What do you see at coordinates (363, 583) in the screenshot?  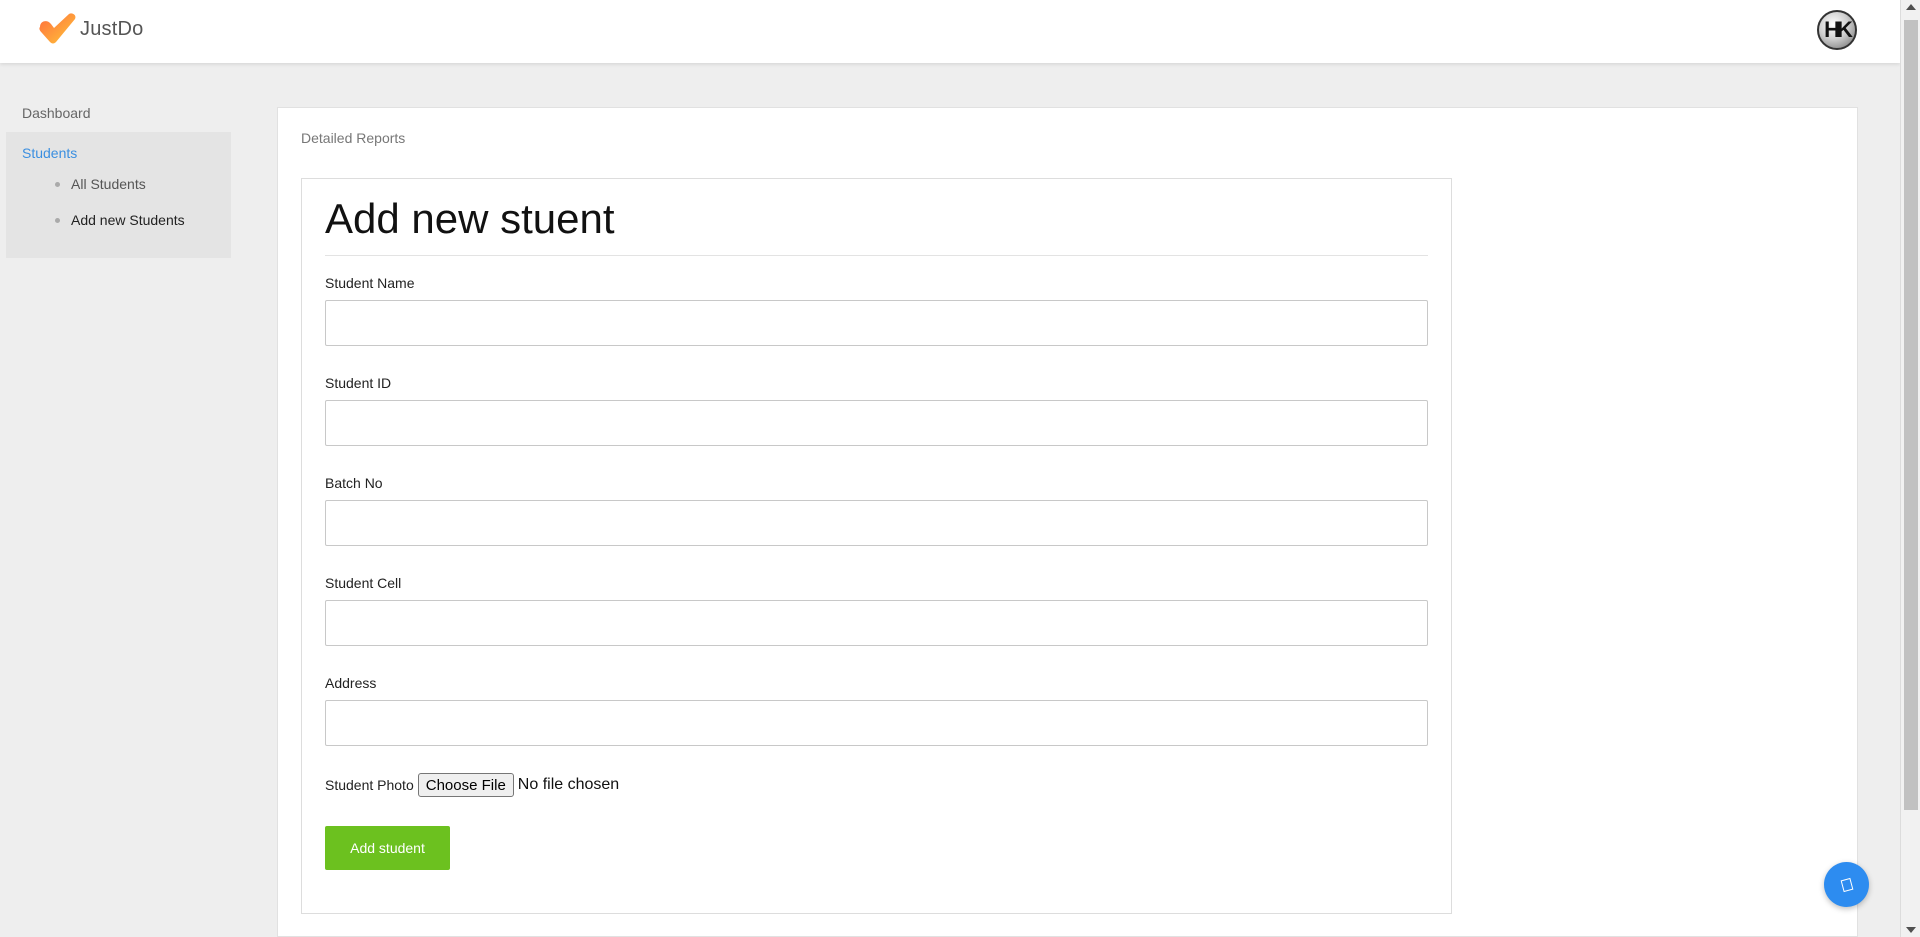 I see `student-cell-label: Student Cell` at bounding box center [363, 583].